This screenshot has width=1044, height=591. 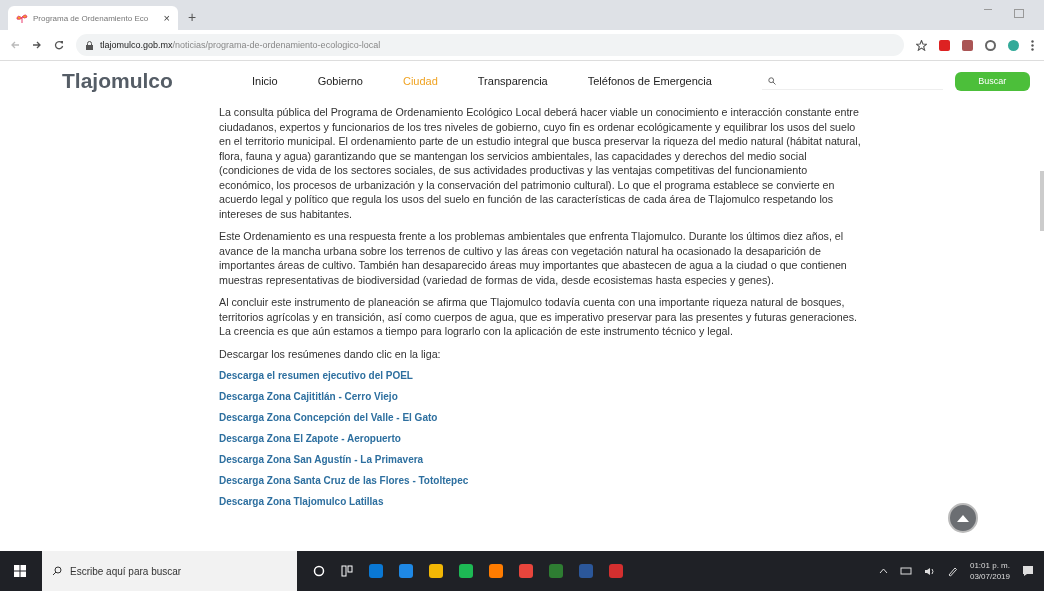 I want to click on clock-date: 03/07/2019, so click(x=989, y=576).